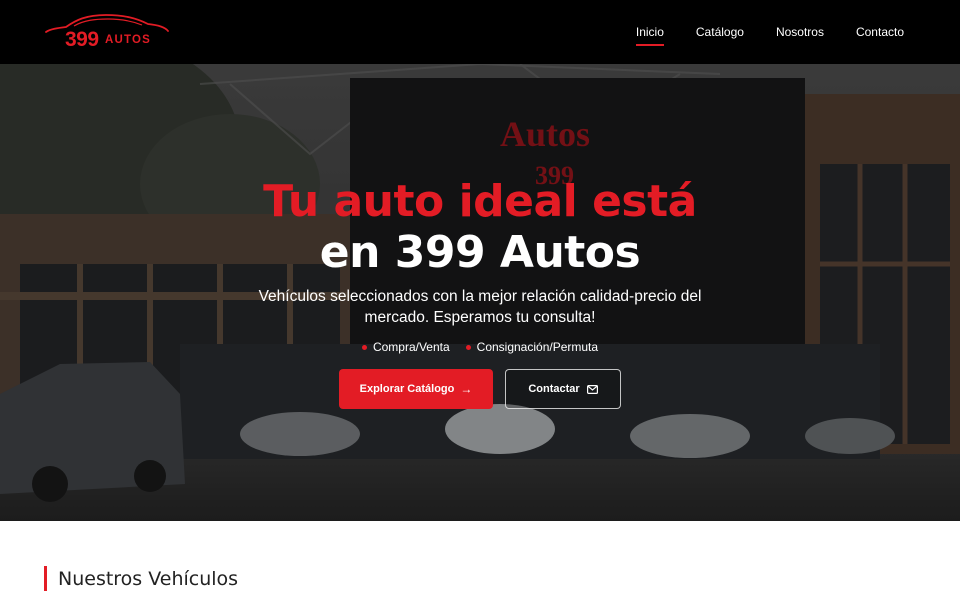 This screenshot has width=960, height=600. I want to click on main-nav: Inicio Catálogo Nosotros Contacto, so click(770, 32).